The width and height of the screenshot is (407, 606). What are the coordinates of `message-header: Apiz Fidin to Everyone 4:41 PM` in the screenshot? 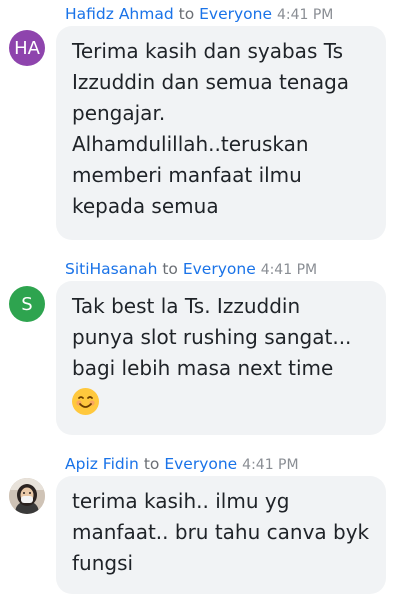 It's located at (182, 464).